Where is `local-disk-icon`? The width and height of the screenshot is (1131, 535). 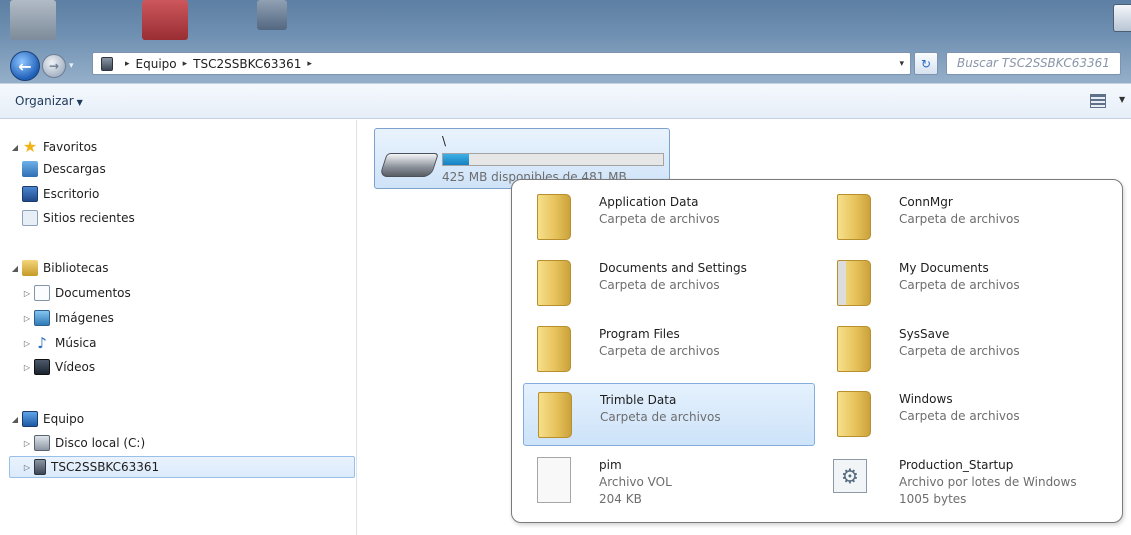 local-disk-icon is located at coordinates (42, 443).